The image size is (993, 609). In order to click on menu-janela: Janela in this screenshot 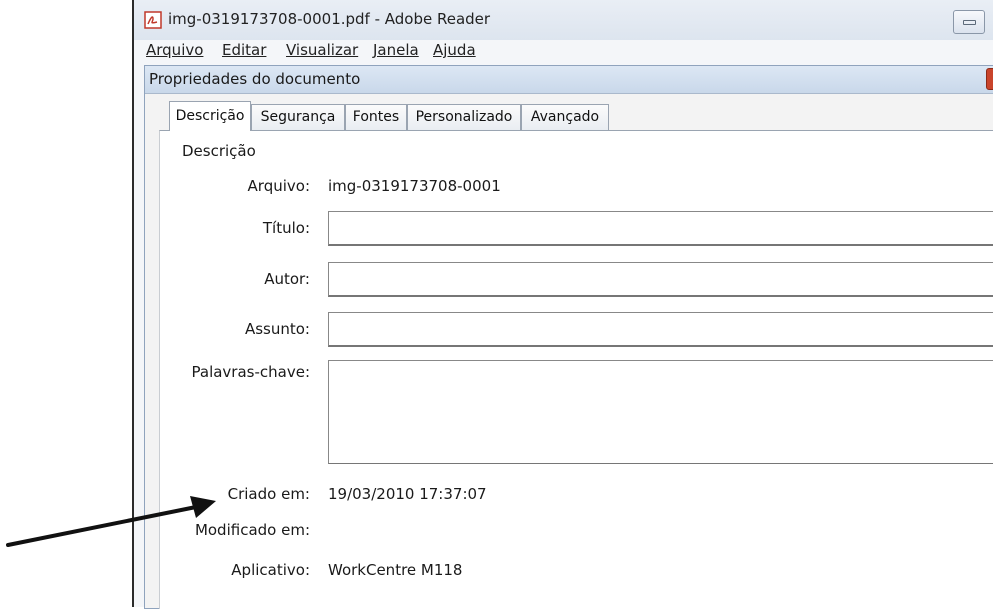, I will do `click(396, 50)`.